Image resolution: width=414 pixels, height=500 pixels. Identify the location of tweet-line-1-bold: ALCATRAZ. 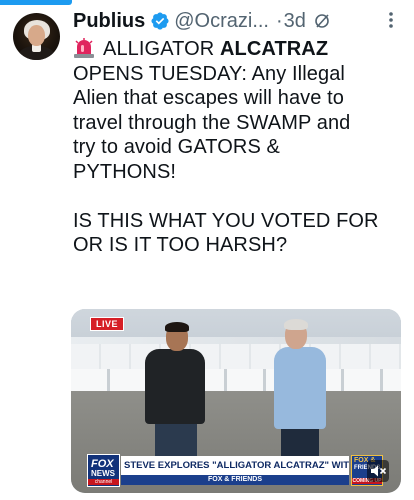
(274, 49).